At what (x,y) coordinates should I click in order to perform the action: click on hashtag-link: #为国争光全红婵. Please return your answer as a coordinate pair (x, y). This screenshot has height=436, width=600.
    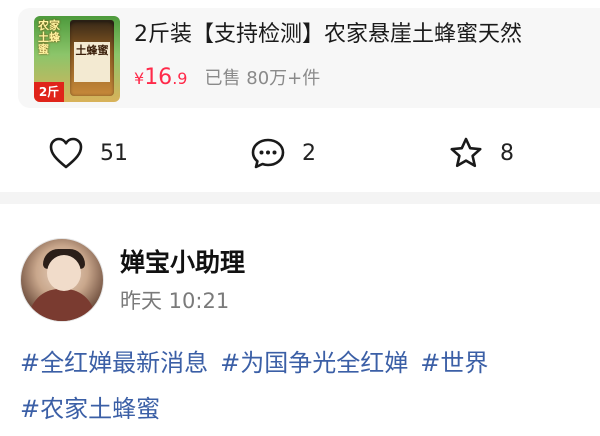
    Looking at the image, I should click on (314, 363).